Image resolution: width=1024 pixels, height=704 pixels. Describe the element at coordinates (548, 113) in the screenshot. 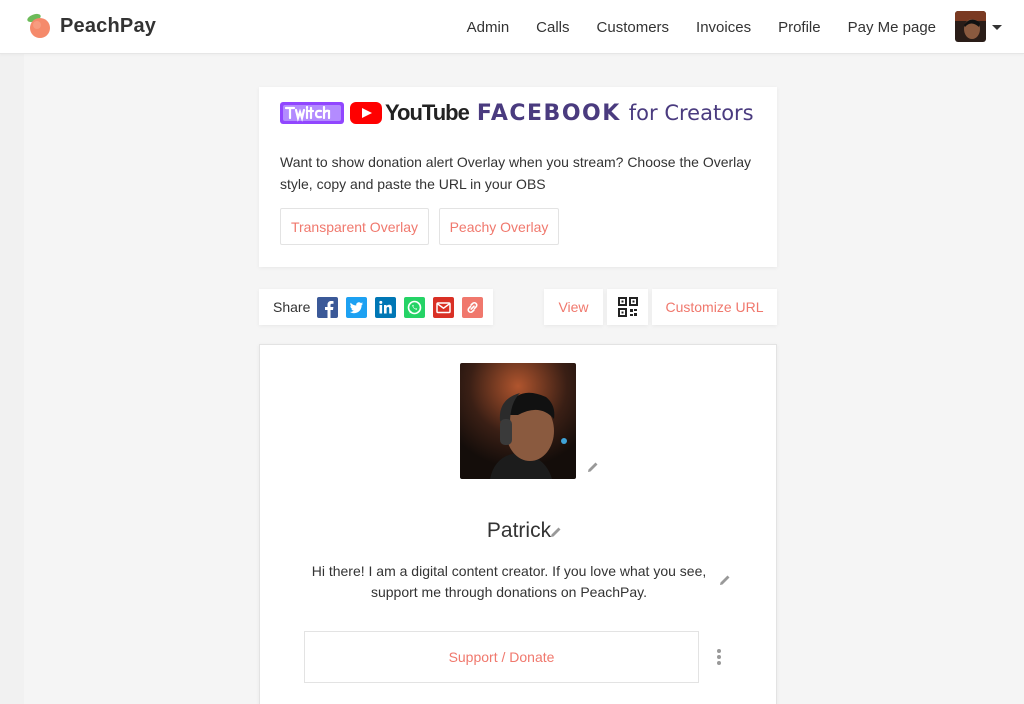

I see `facebook-logo-text: FACEBOOK` at that location.